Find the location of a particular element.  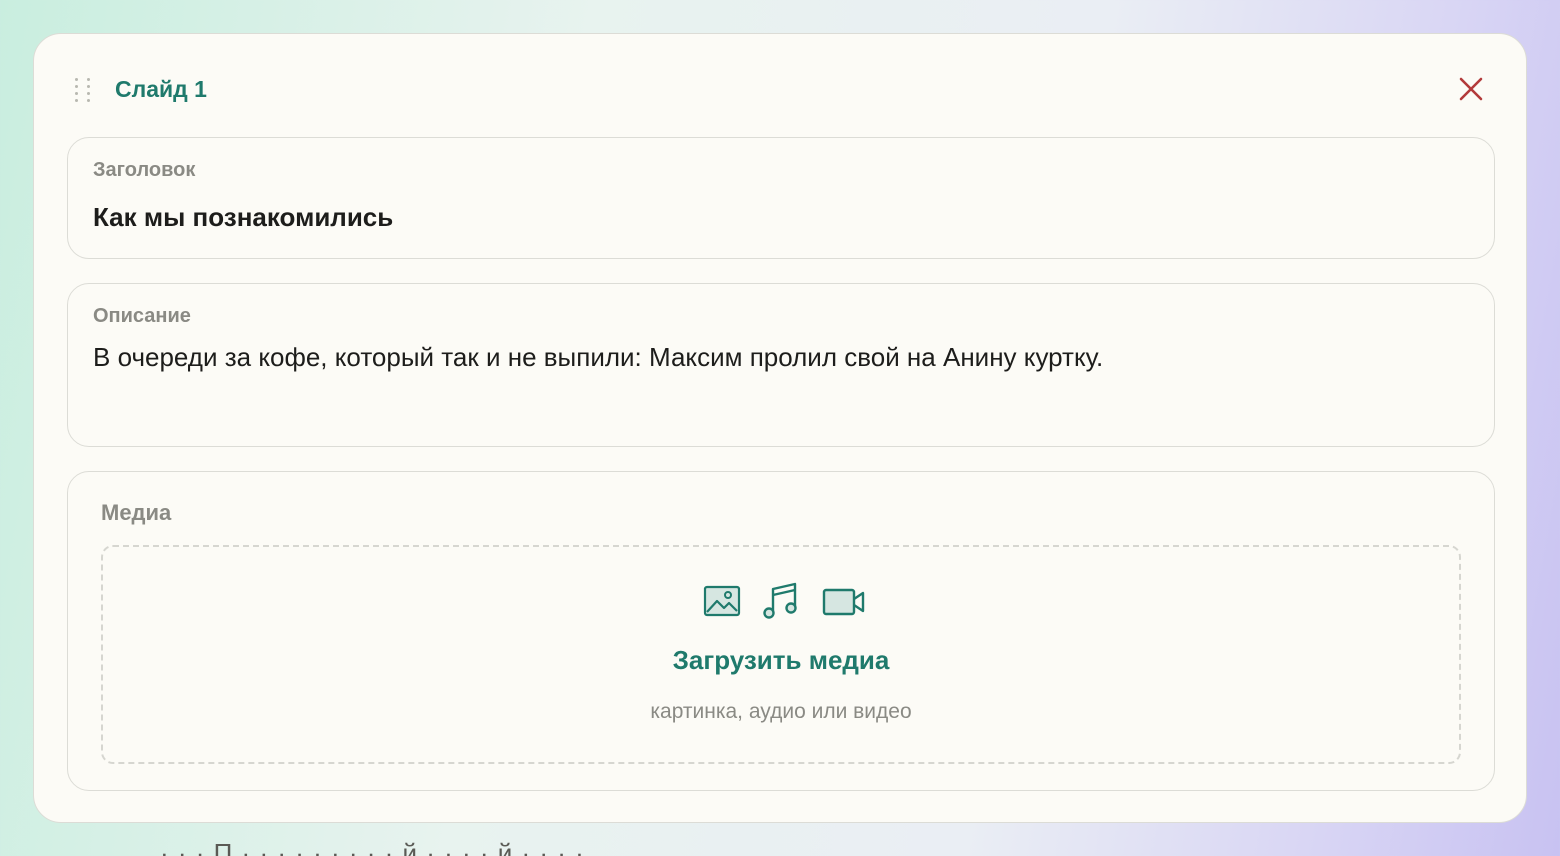

music-icon is located at coordinates (781, 603).